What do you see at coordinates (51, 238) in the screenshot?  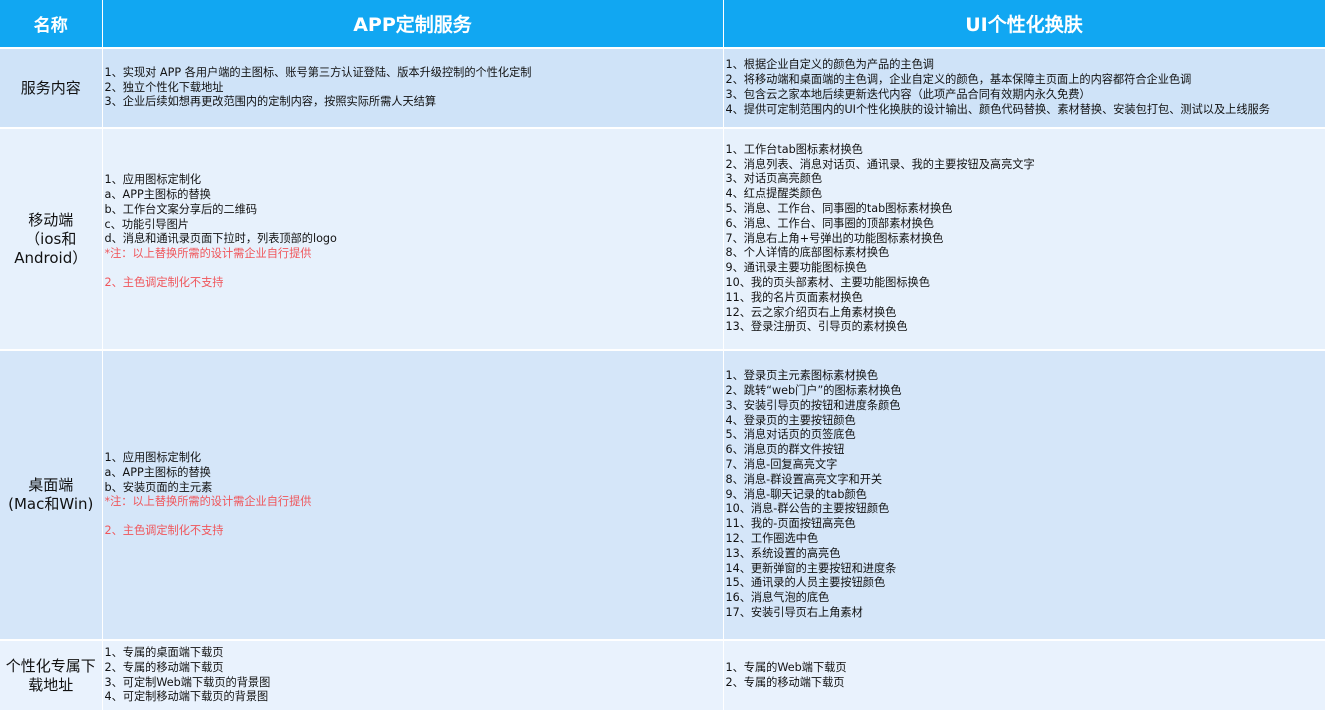 I see `label-mobile: 移动端 （ios和 Android）` at bounding box center [51, 238].